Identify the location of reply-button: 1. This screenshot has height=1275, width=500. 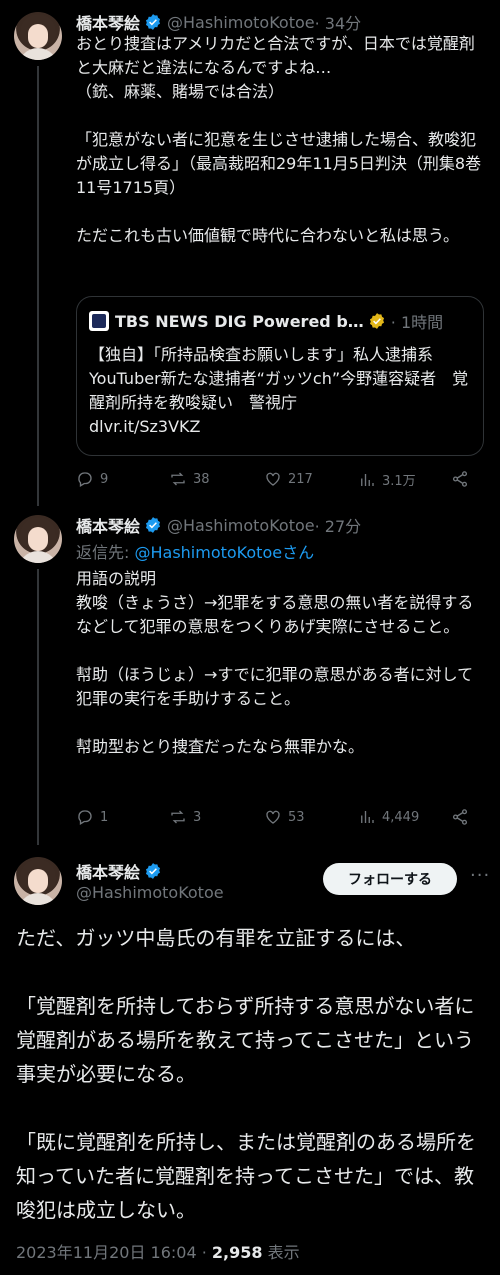
(92, 817).